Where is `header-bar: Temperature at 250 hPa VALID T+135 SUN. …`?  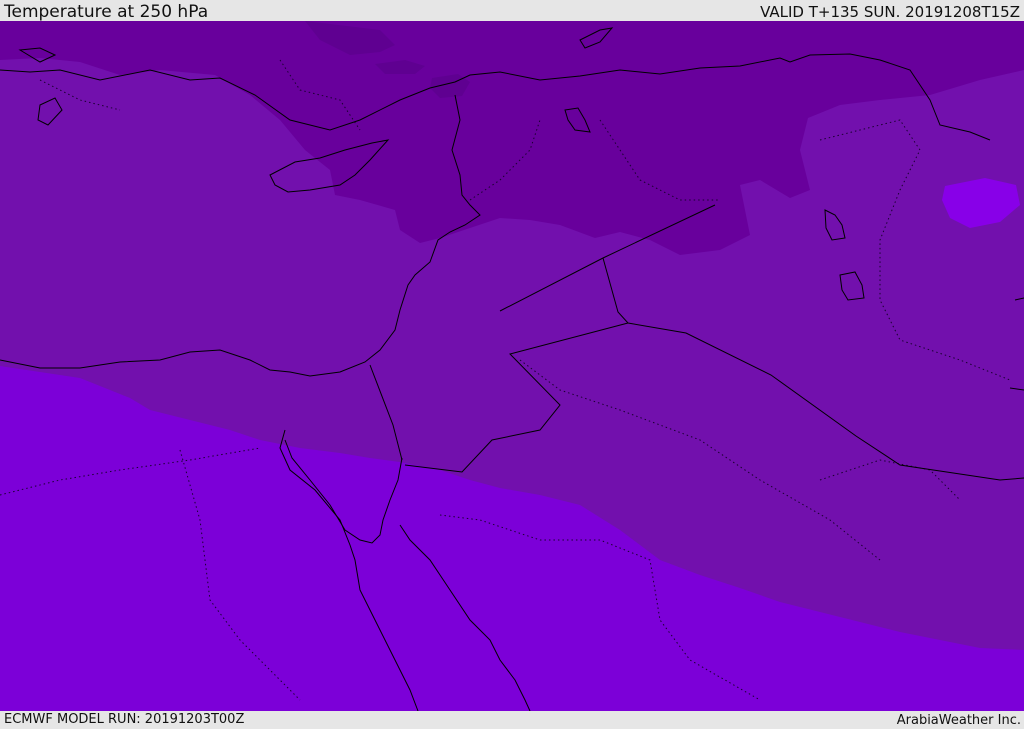
header-bar: Temperature at 250 hPa VALID T+135 SUN. … is located at coordinates (512, 11).